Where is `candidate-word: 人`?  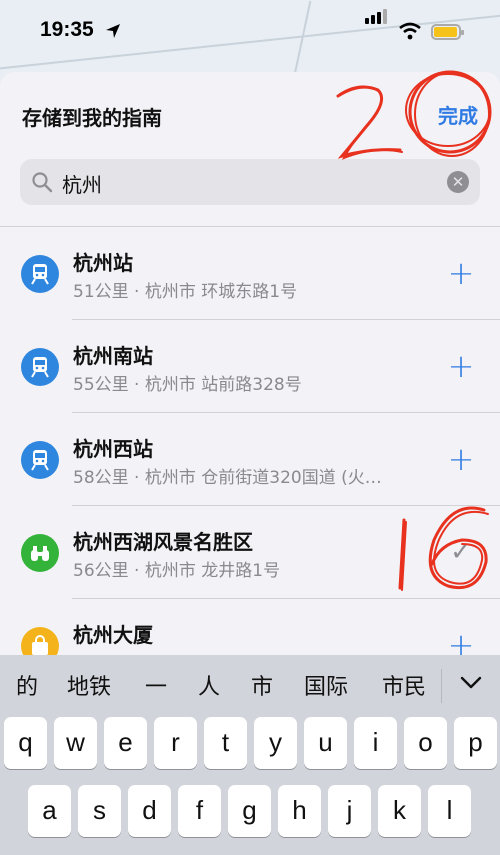
candidate-word: 人 is located at coordinates (209, 685).